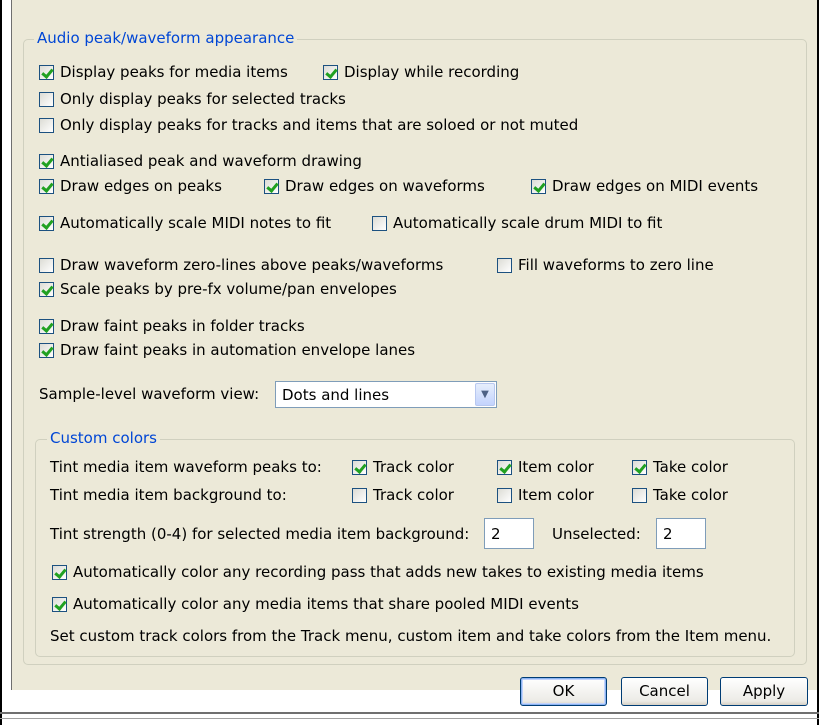 Image resolution: width=819 pixels, height=725 pixels. I want to click on scale-drum-checkbox: Automatically scale drum MIDI to fit, so click(517, 223).